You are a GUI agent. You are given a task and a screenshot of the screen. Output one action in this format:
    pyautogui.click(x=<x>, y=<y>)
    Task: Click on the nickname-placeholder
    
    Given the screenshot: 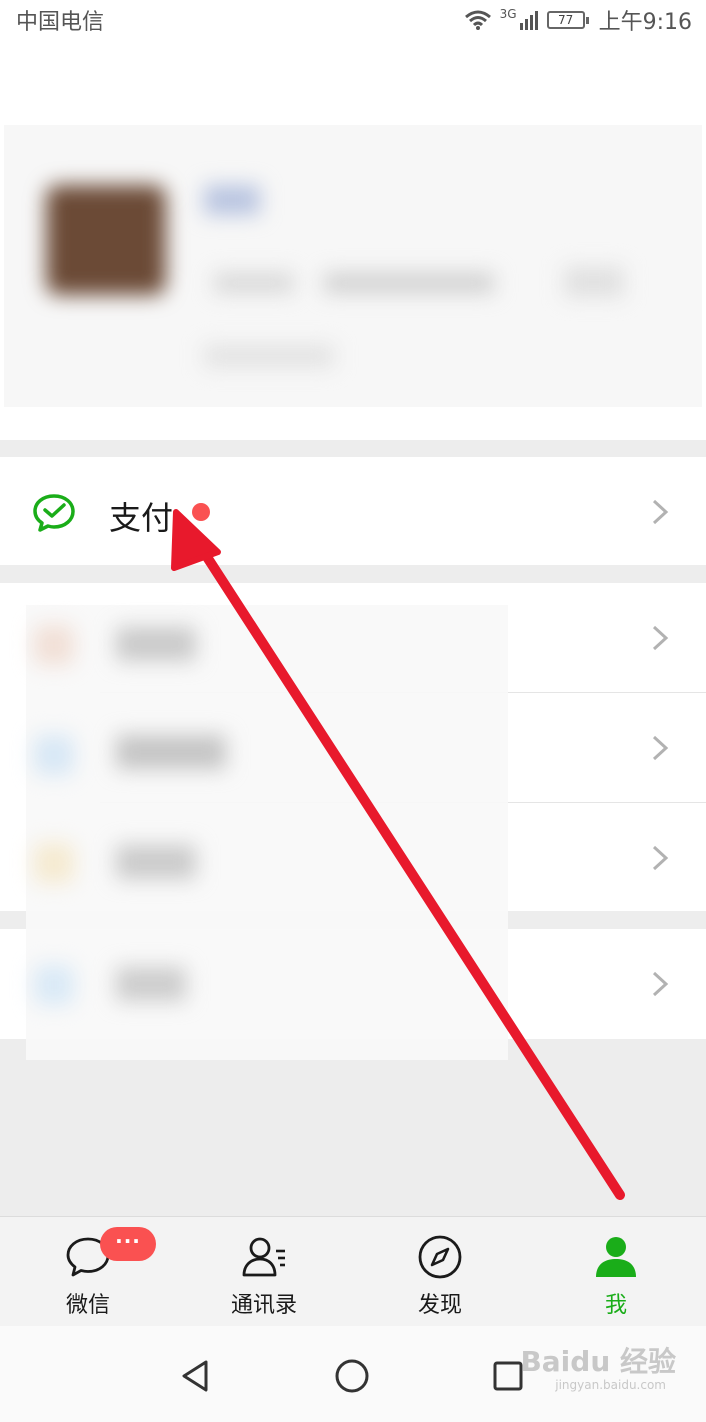 What is the action you would take?
    pyautogui.click(x=232, y=200)
    